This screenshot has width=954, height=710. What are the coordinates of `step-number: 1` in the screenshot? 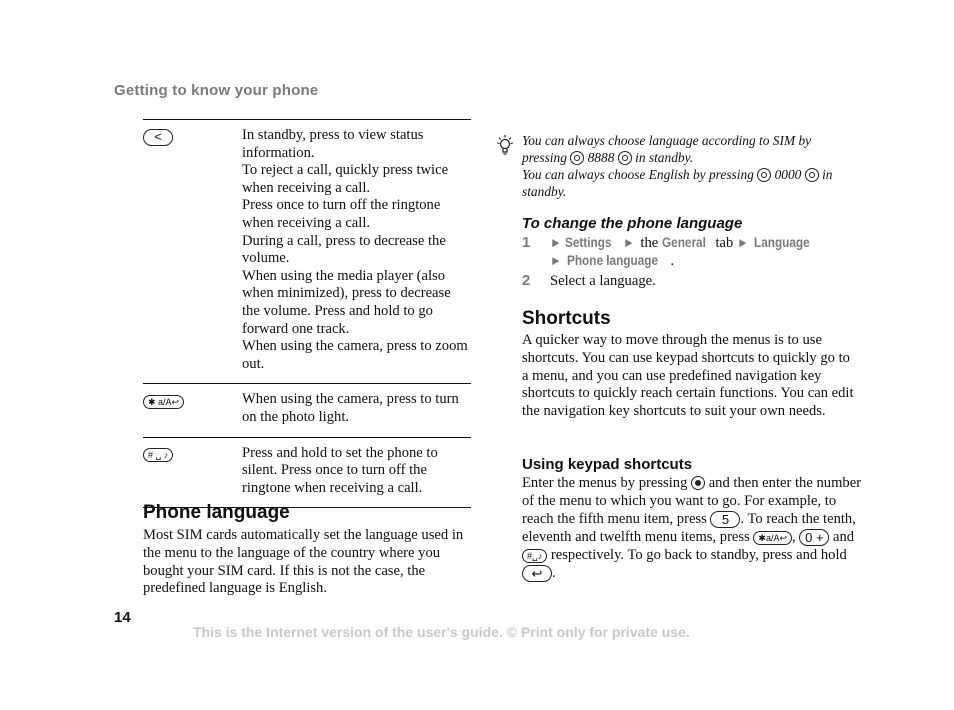 It's located at (526, 242).